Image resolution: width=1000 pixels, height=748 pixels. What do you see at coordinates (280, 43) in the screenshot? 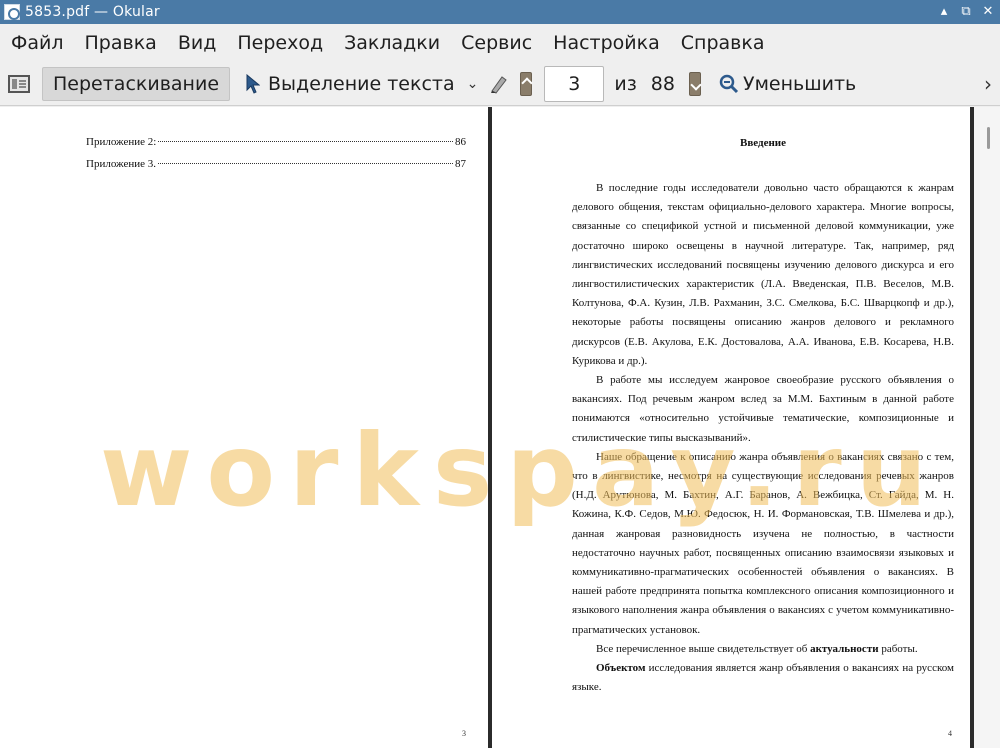
I see `menu-go: Переход` at bounding box center [280, 43].